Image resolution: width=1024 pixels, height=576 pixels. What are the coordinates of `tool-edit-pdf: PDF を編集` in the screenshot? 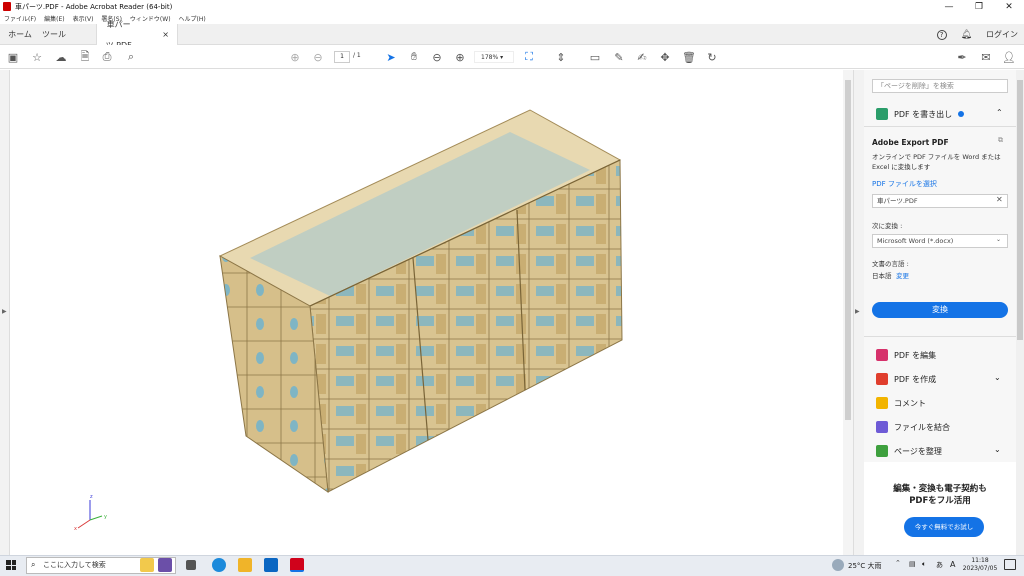 It's located at (906, 355).